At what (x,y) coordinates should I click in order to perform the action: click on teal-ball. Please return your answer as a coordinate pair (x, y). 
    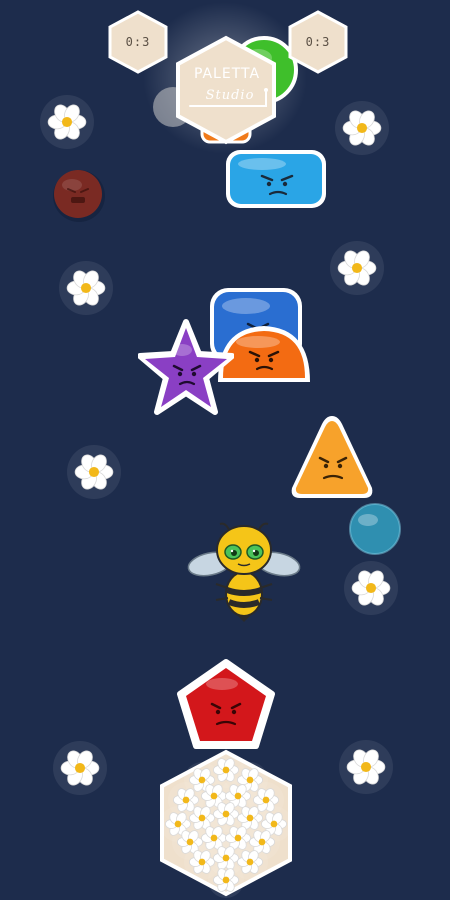
    Looking at the image, I should click on (375, 529).